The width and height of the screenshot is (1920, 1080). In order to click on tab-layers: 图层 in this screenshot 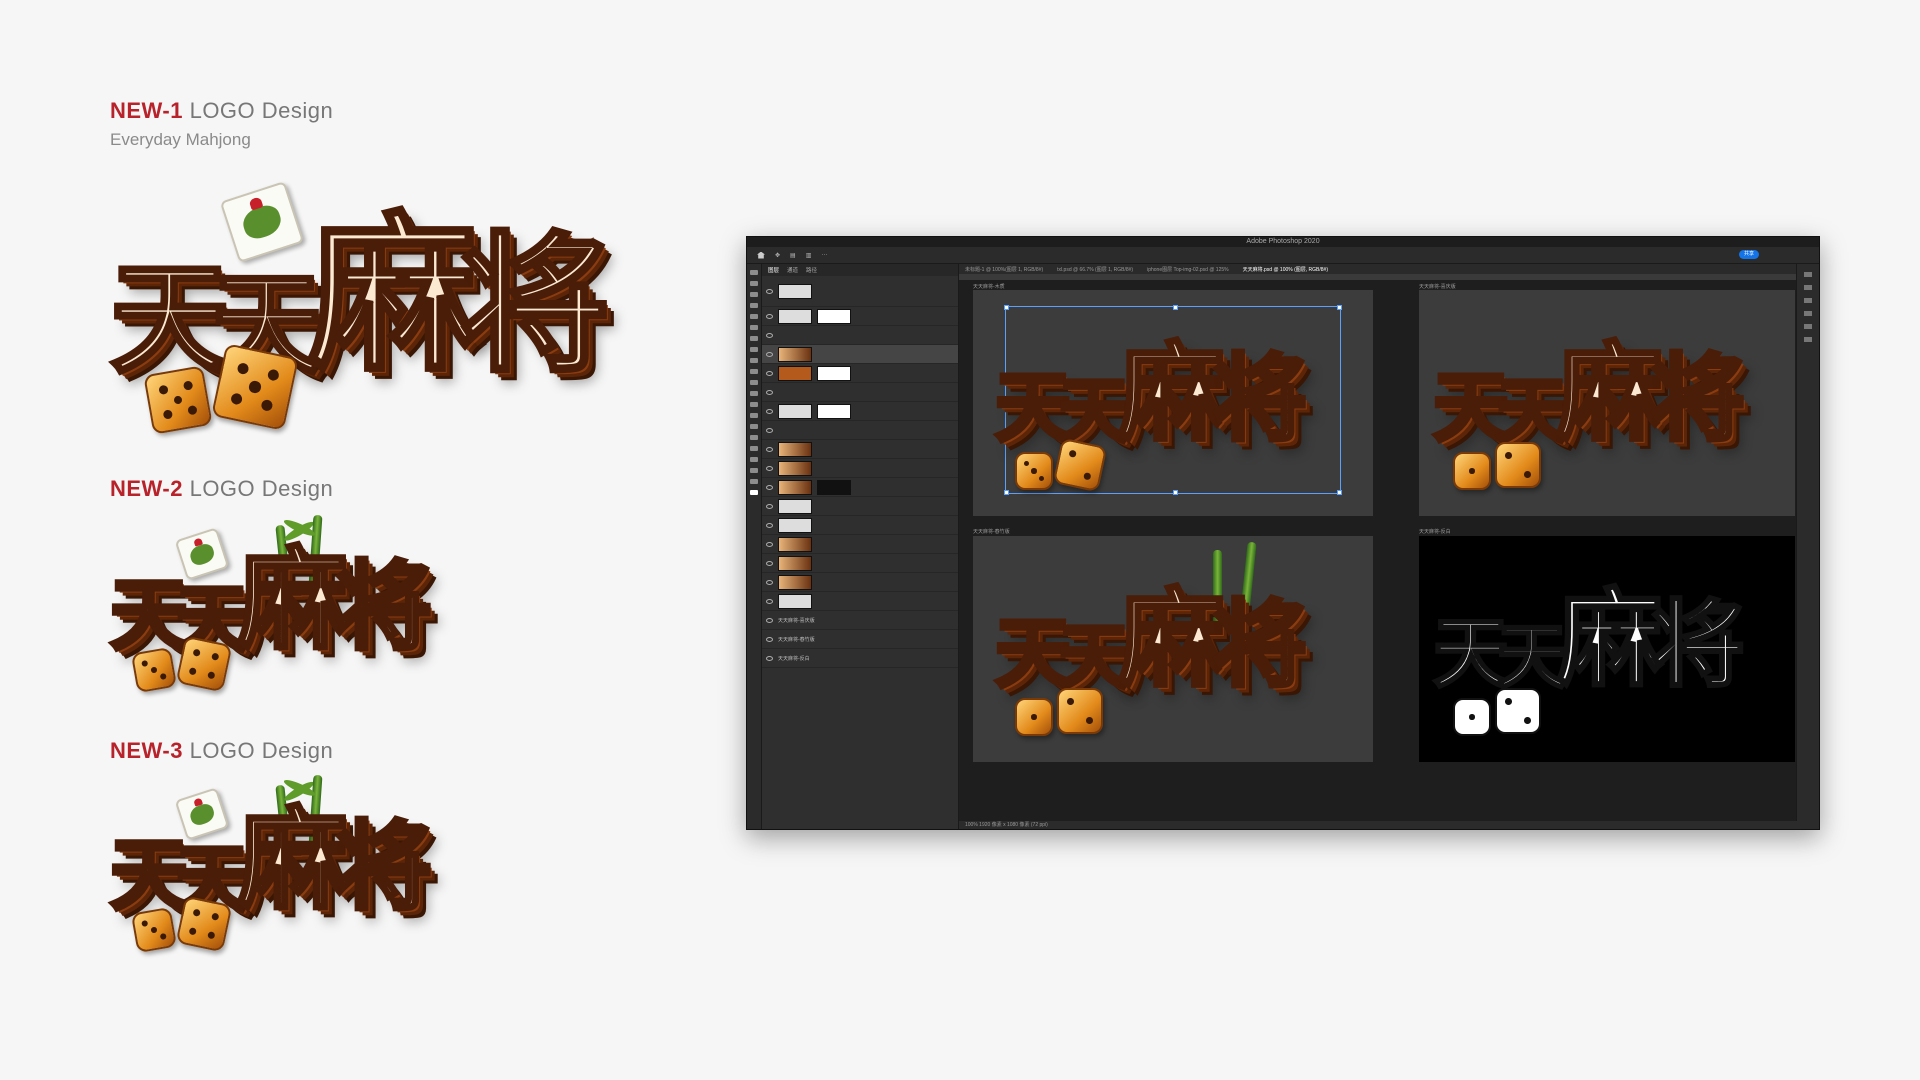, I will do `click(773, 270)`.